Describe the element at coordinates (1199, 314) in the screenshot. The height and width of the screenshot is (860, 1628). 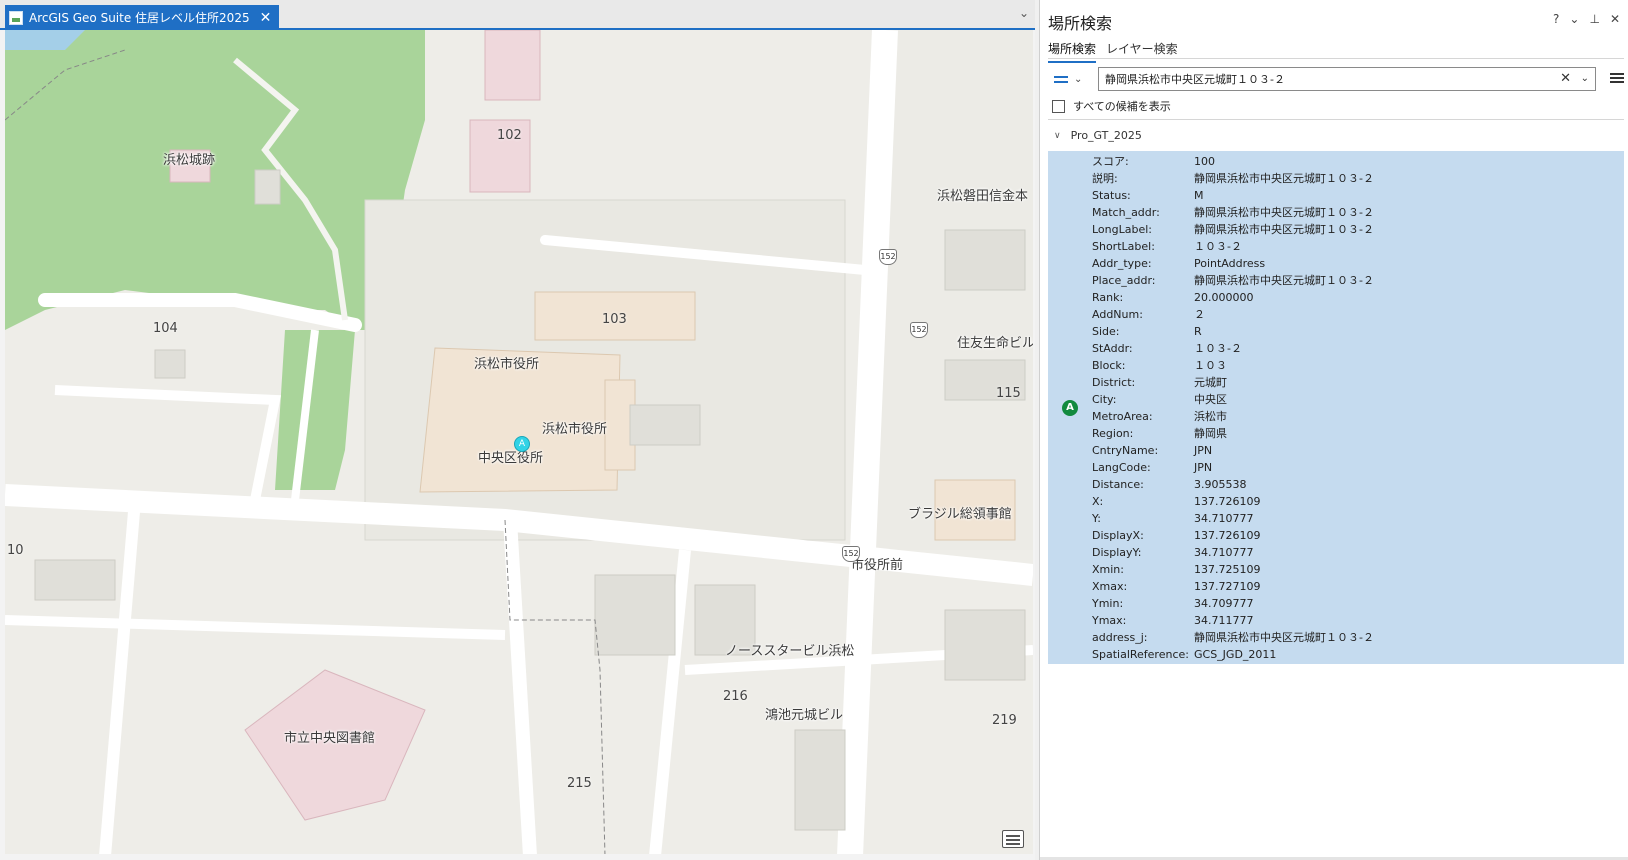
I see `attribute-value: ２` at that location.